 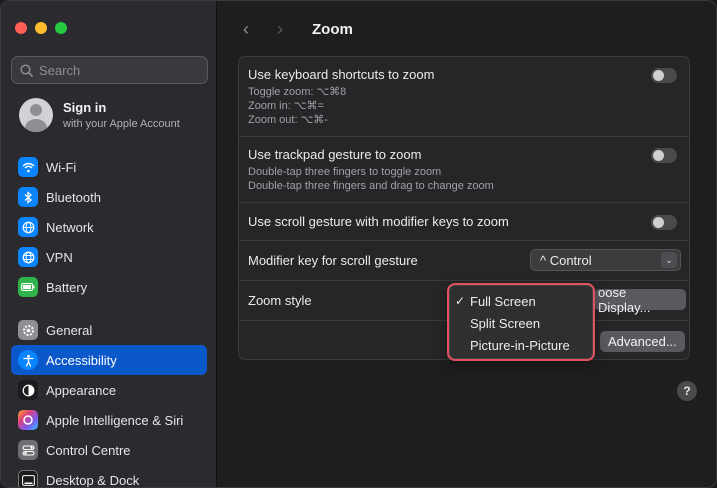 I want to click on search-icon, so click(x=26, y=70).